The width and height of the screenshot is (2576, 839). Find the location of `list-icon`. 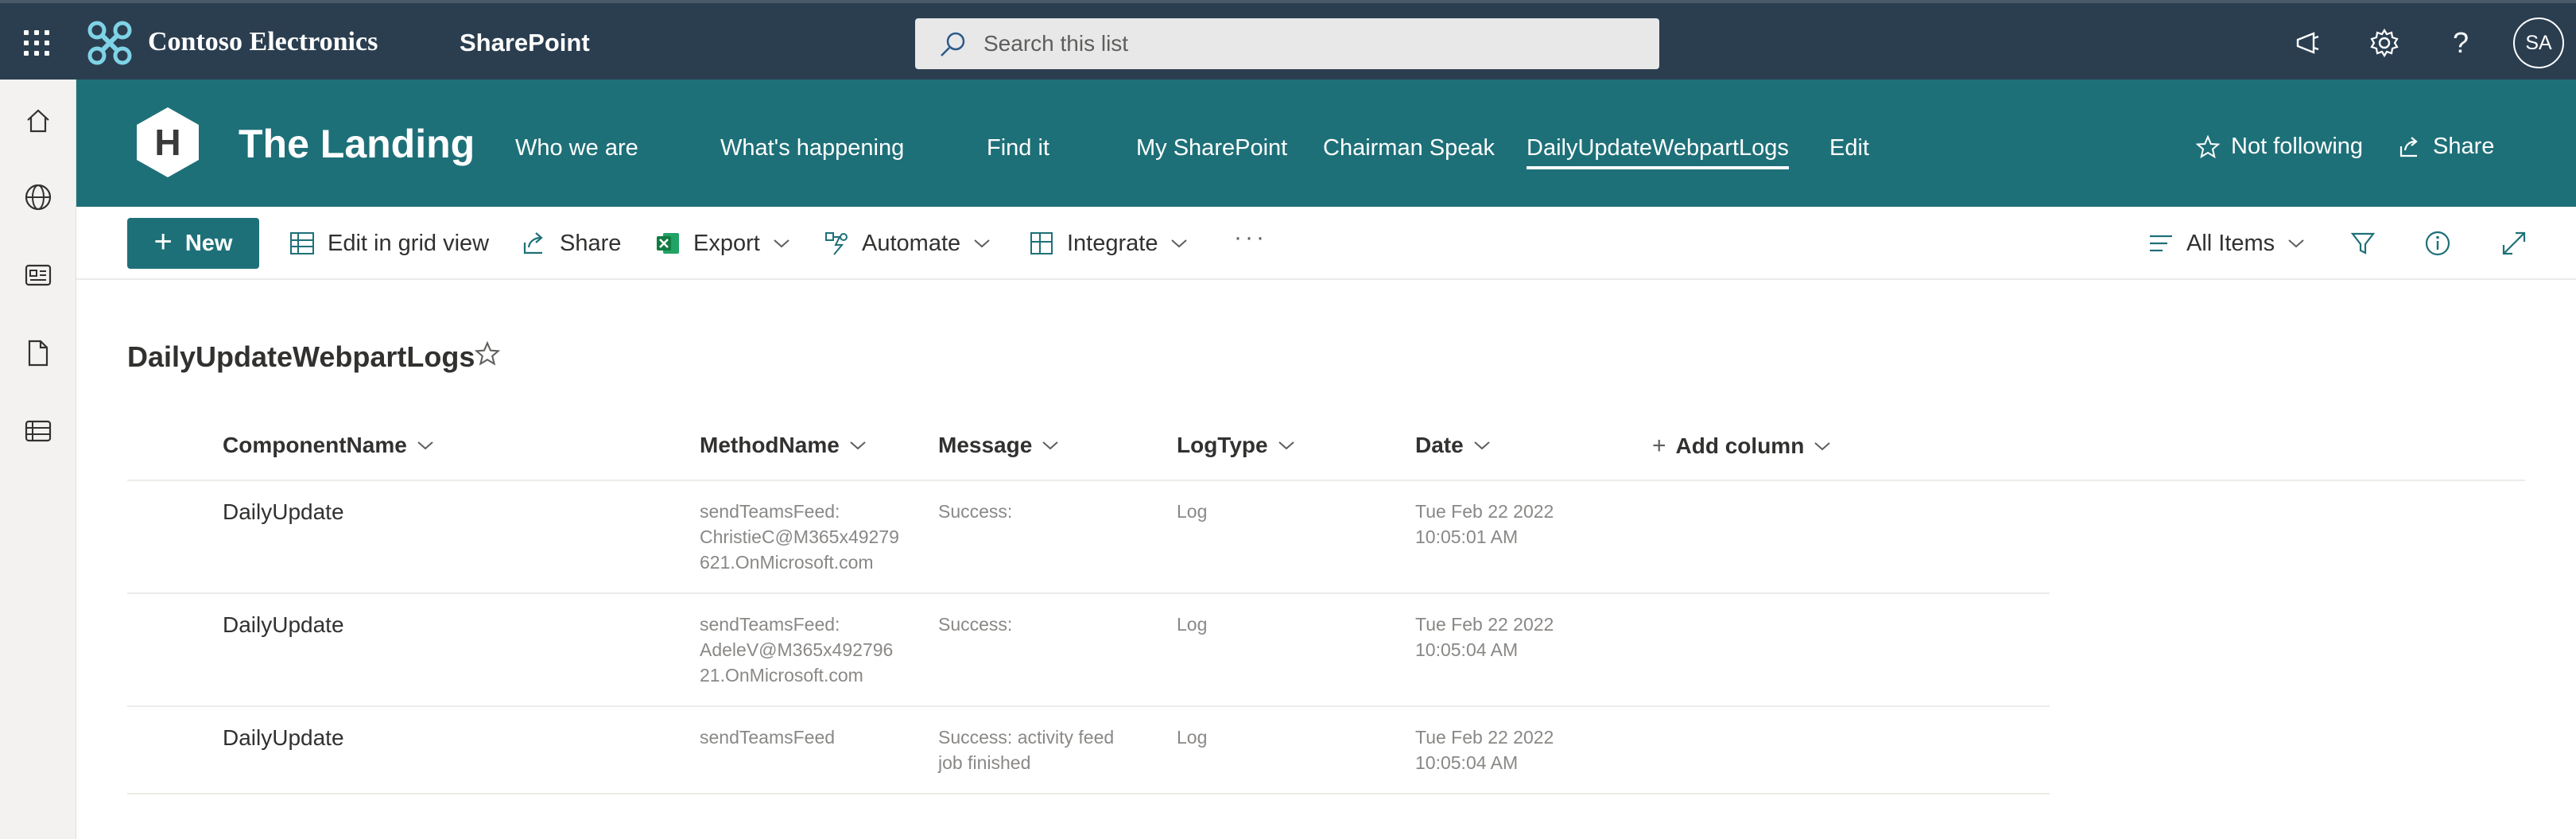

list-icon is located at coordinates (38, 431).